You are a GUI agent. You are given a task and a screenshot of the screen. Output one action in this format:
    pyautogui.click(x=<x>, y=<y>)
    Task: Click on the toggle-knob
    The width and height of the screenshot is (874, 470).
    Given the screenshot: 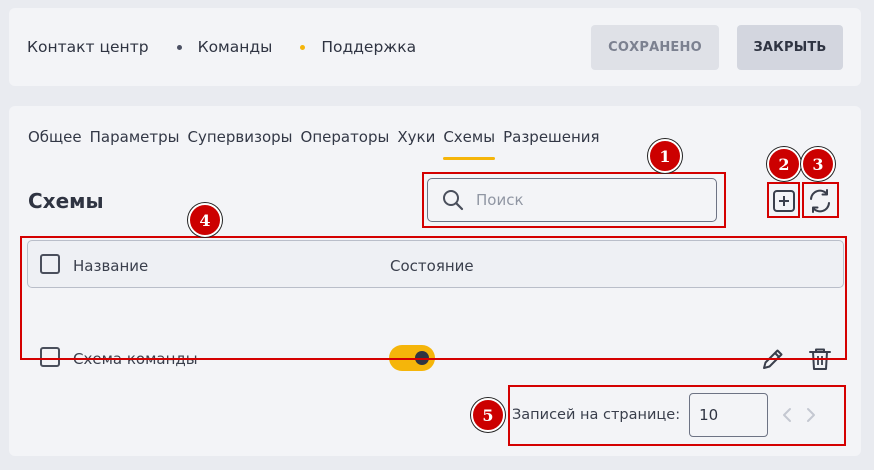 What is the action you would take?
    pyautogui.click(x=422, y=358)
    